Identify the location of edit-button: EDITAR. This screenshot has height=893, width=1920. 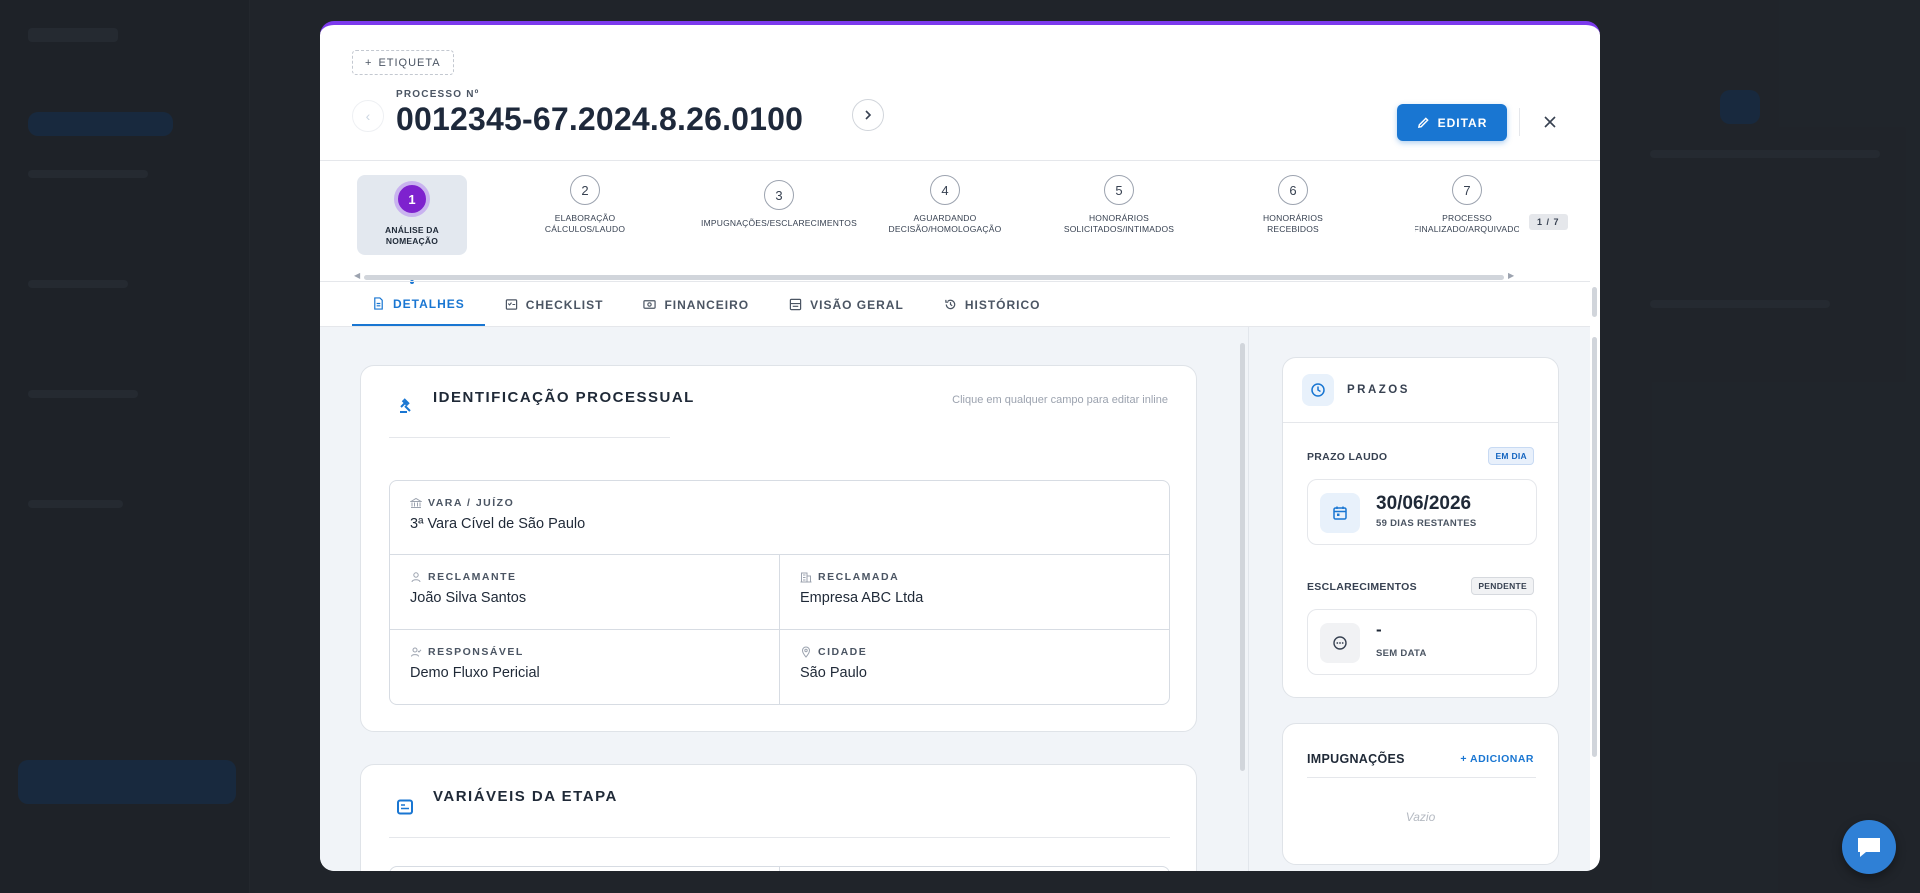
(1452, 122).